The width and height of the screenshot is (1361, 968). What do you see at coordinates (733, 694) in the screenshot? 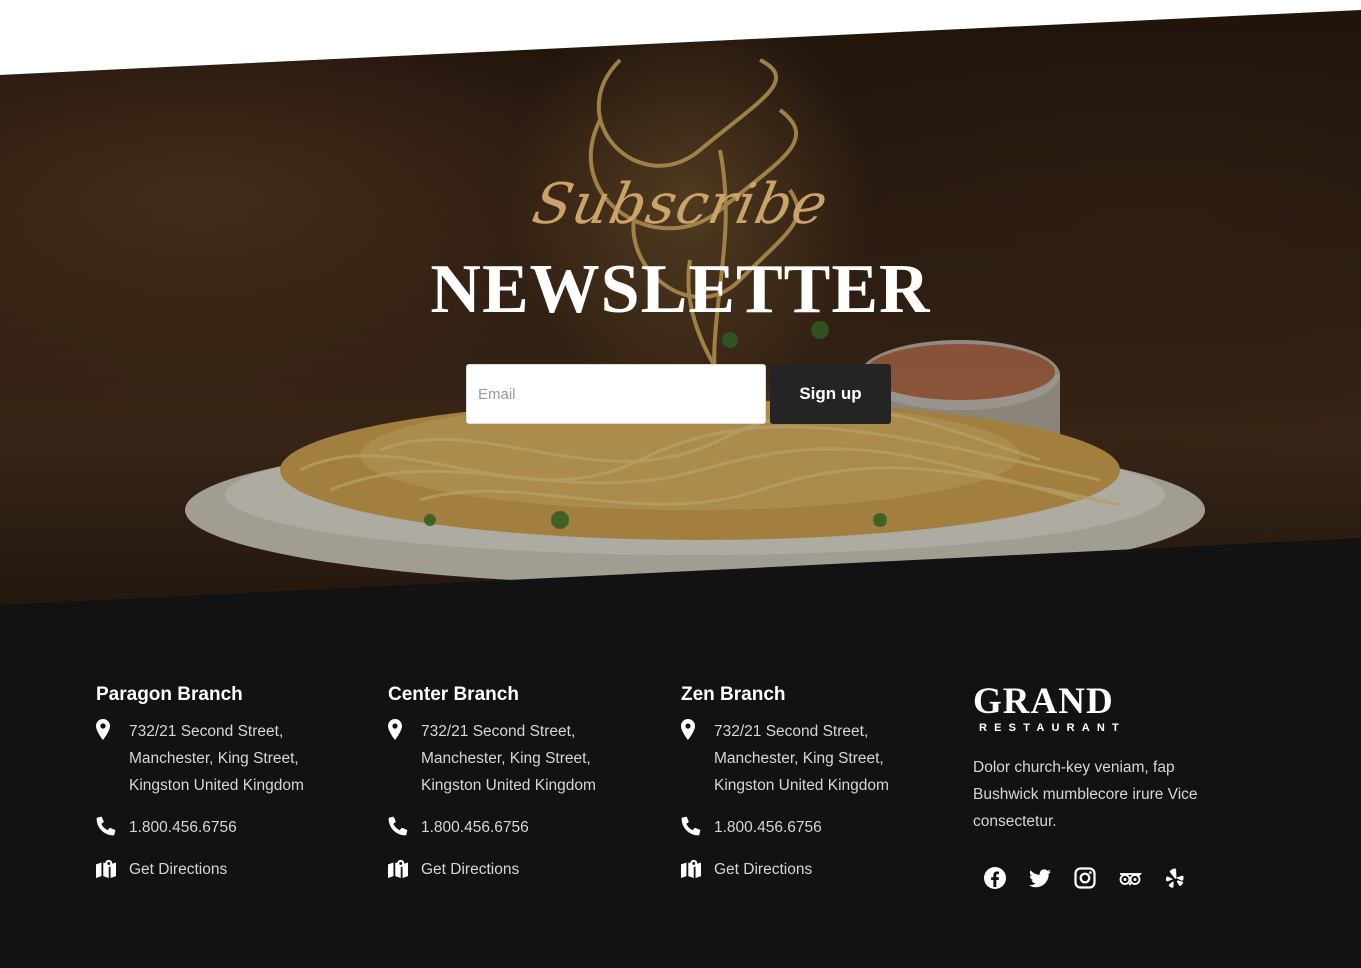
I see `branch-name: Zen Branch` at bounding box center [733, 694].